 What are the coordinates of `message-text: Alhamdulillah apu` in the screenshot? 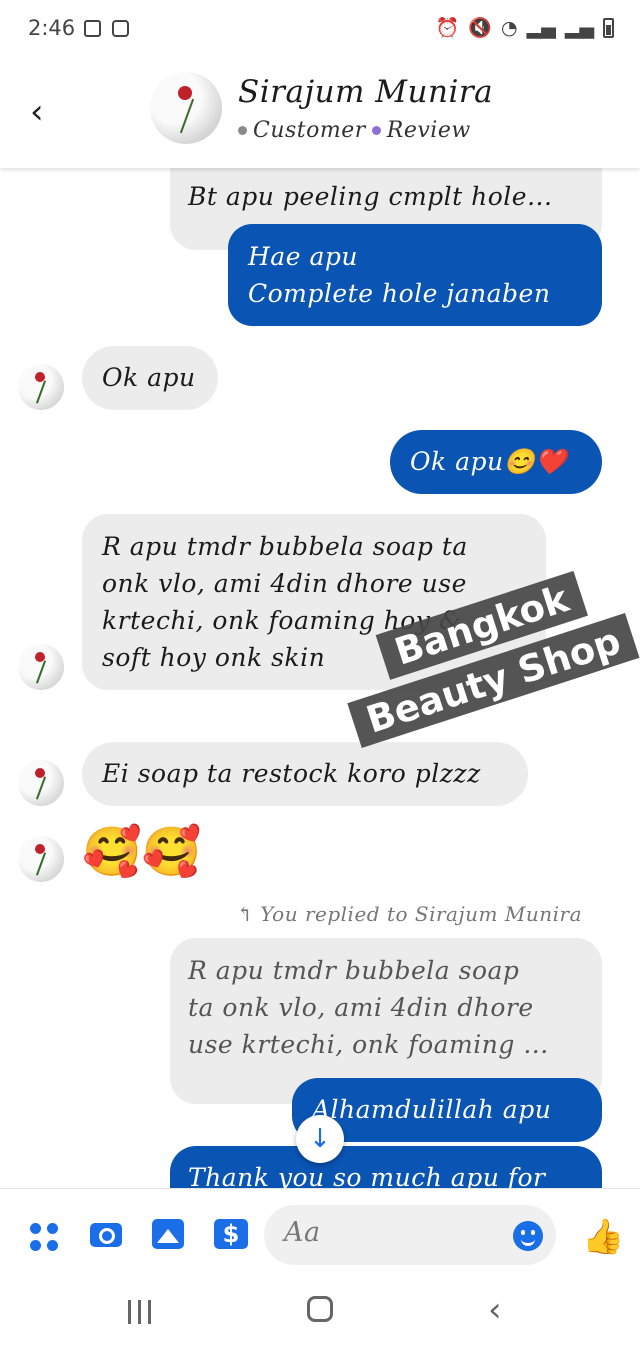 It's located at (432, 1109).